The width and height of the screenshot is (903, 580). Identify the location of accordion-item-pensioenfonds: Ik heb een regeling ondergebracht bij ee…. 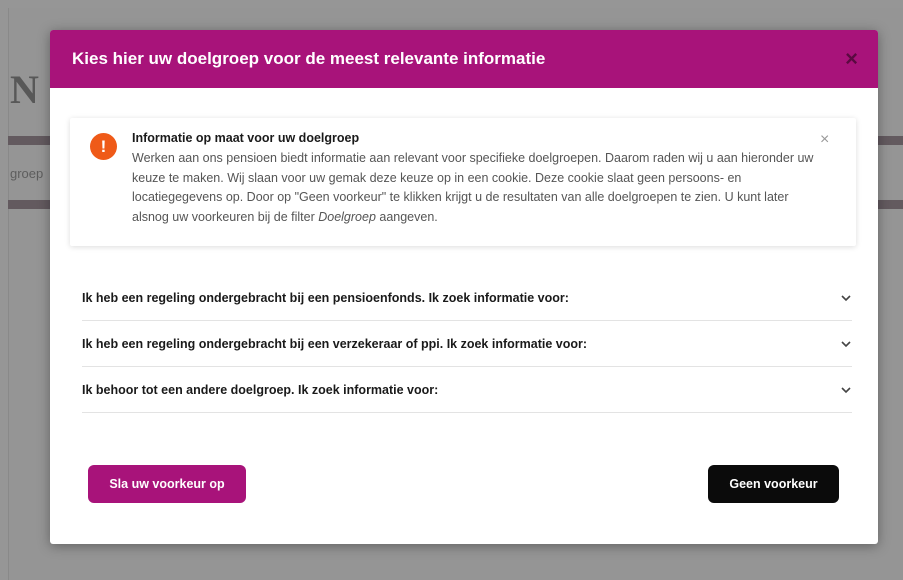
(467, 298).